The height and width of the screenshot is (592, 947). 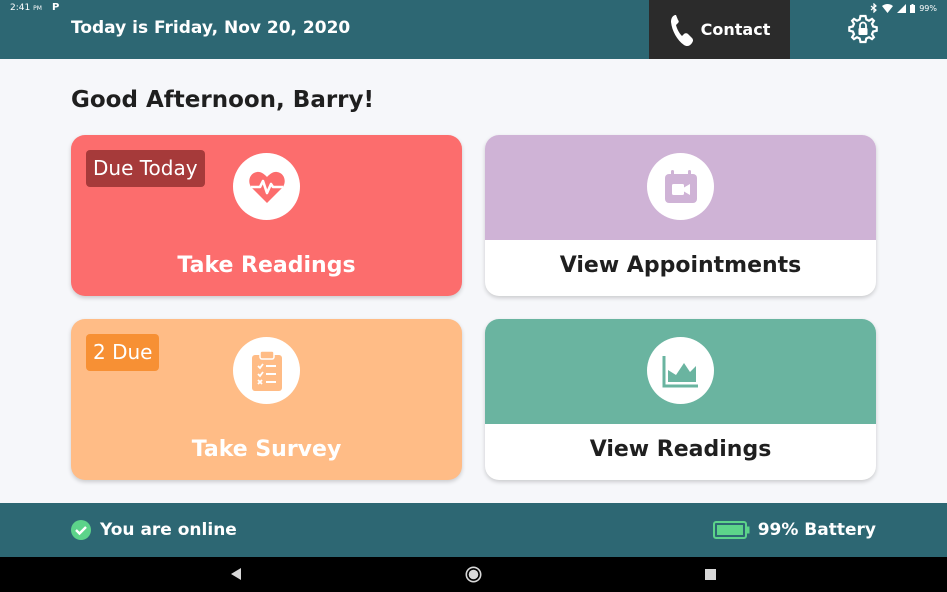 I want to click on battery-status-icon, so click(x=913, y=8).